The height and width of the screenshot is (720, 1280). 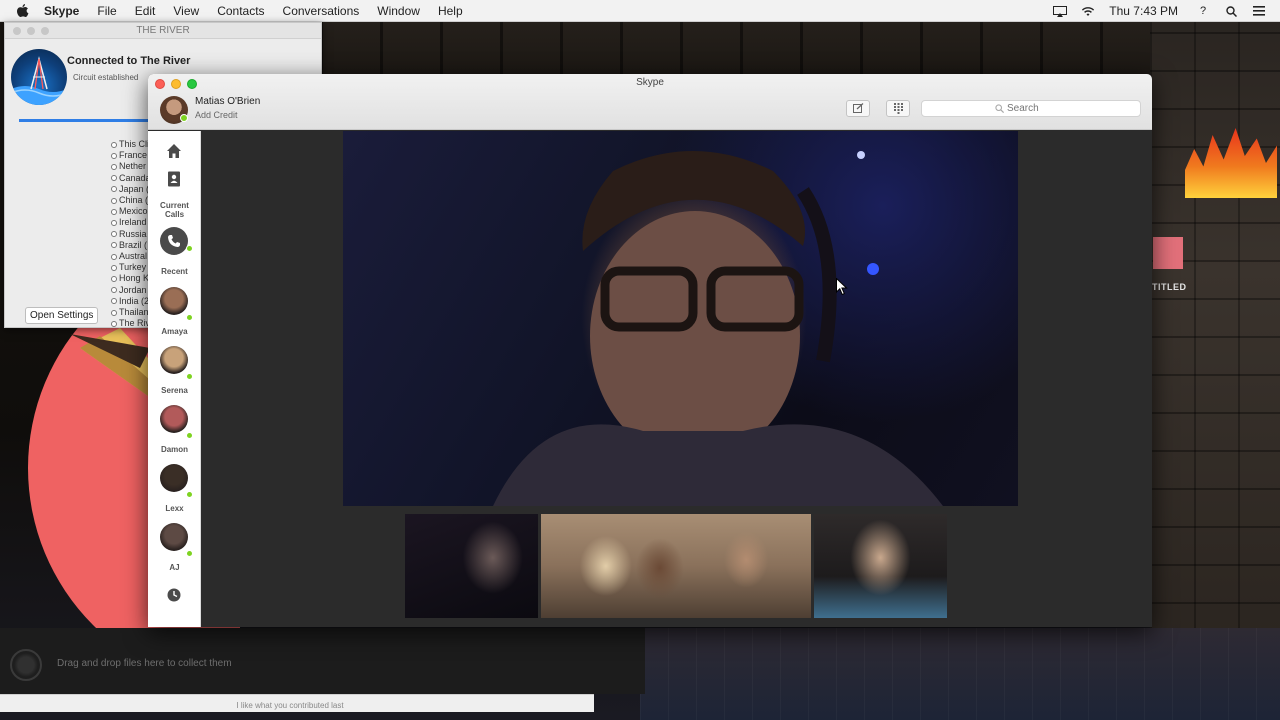 What do you see at coordinates (174, 567) in the screenshot?
I see `contact-name-aj: AJ` at bounding box center [174, 567].